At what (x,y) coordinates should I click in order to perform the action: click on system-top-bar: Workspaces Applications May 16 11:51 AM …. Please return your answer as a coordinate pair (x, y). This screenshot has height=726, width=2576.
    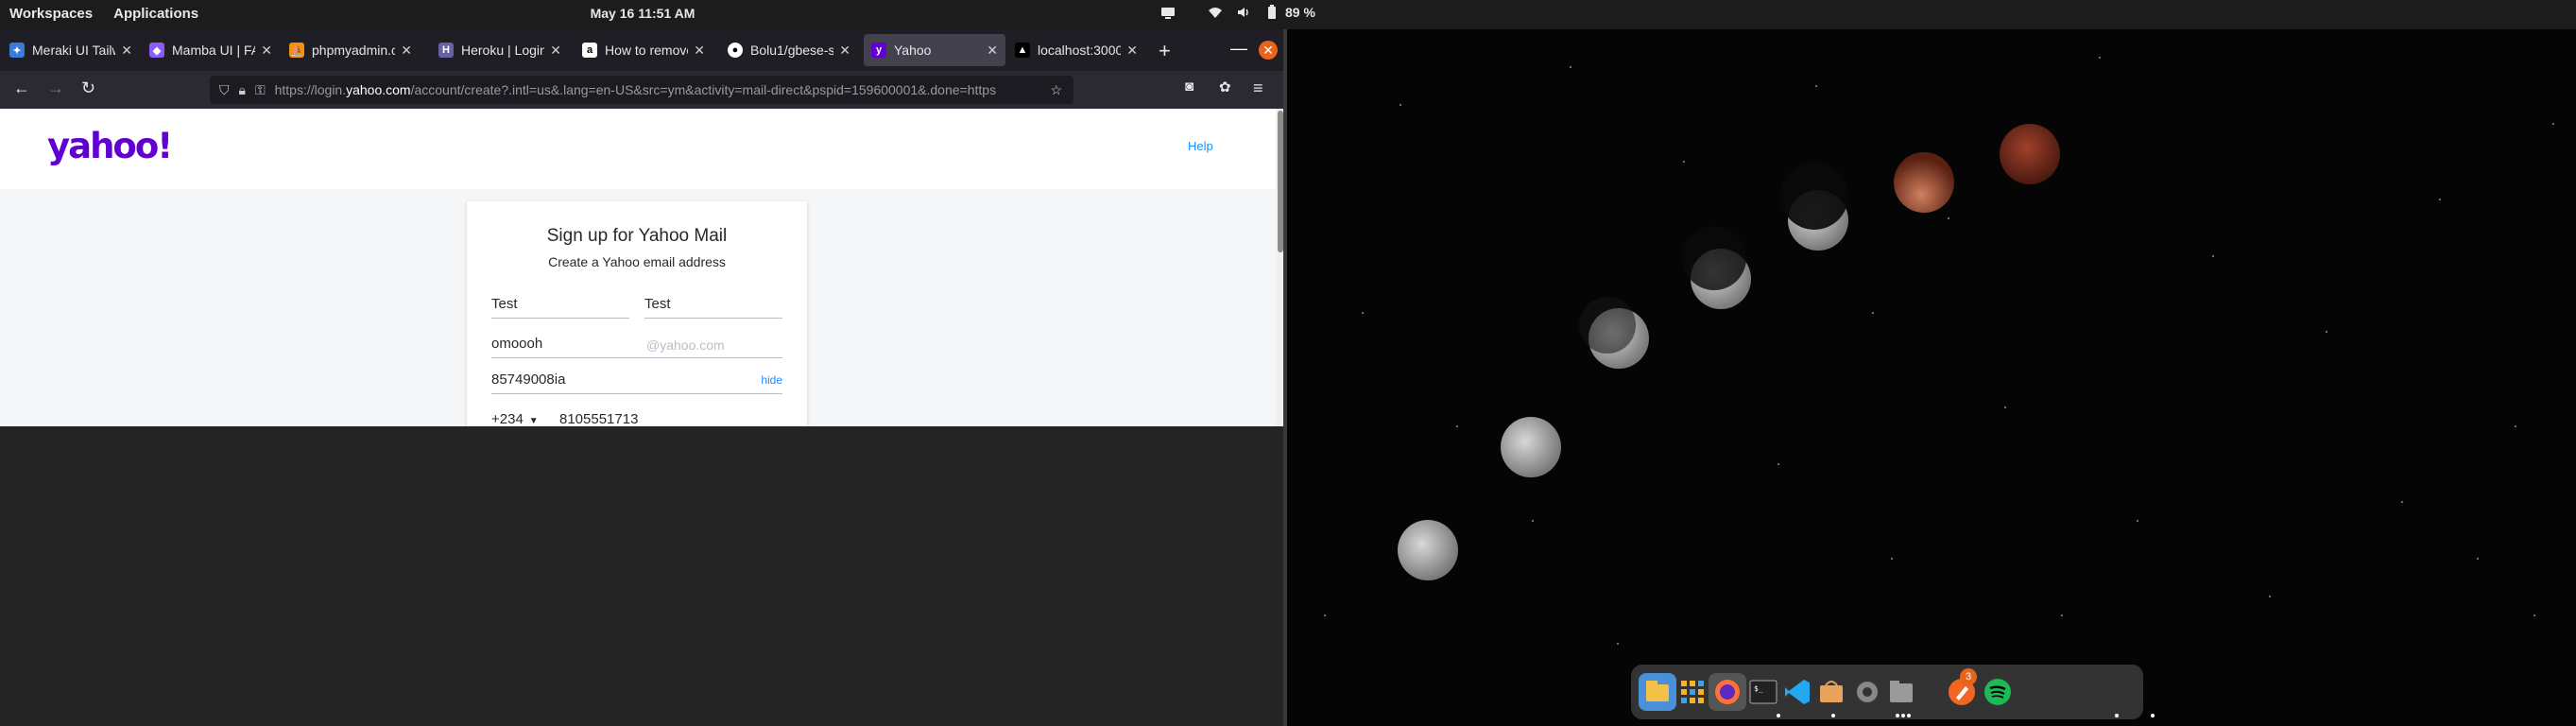
    Looking at the image, I should click on (1288, 14).